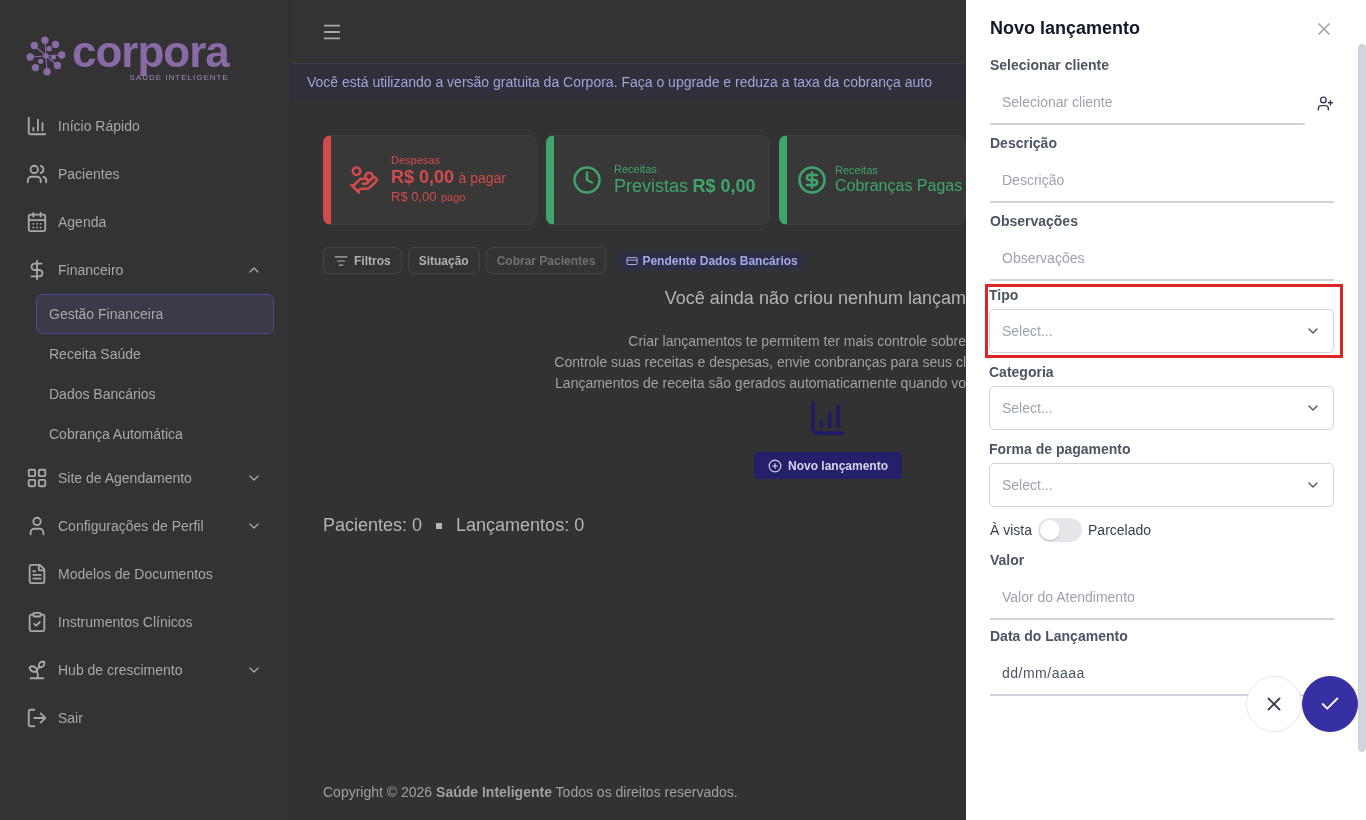  What do you see at coordinates (815, 298) in the screenshot?
I see `empty-title: Você ainda não criou nenhum lançam` at bounding box center [815, 298].